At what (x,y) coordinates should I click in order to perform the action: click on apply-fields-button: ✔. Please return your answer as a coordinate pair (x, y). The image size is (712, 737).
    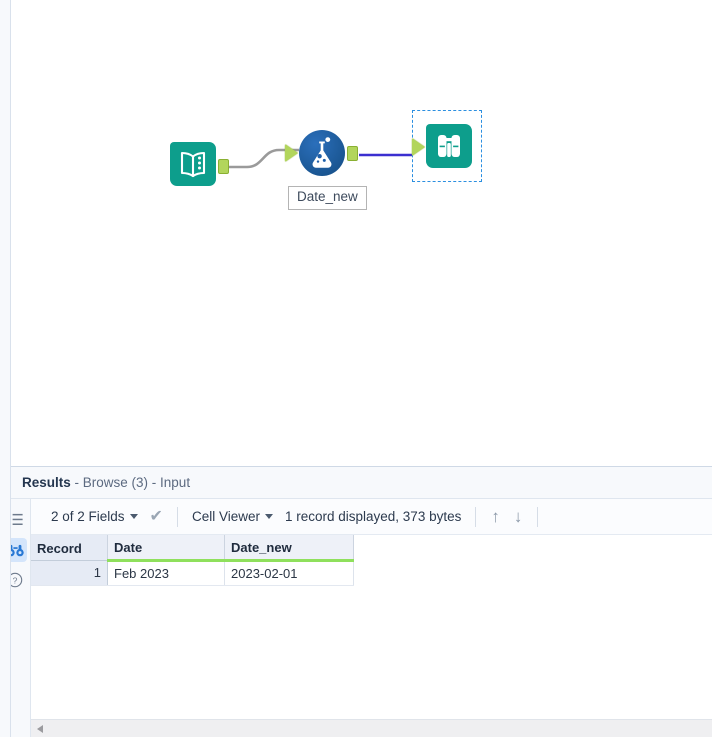
    Looking at the image, I should click on (156, 517).